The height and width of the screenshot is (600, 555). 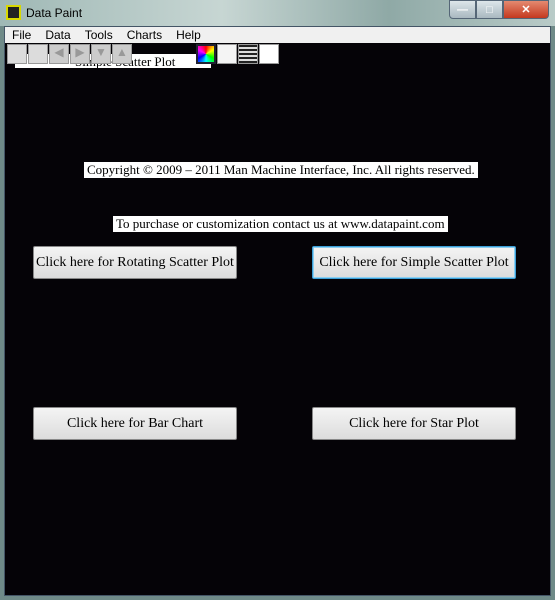 What do you see at coordinates (462, 9) in the screenshot?
I see `minimize-button: —` at bounding box center [462, 9].